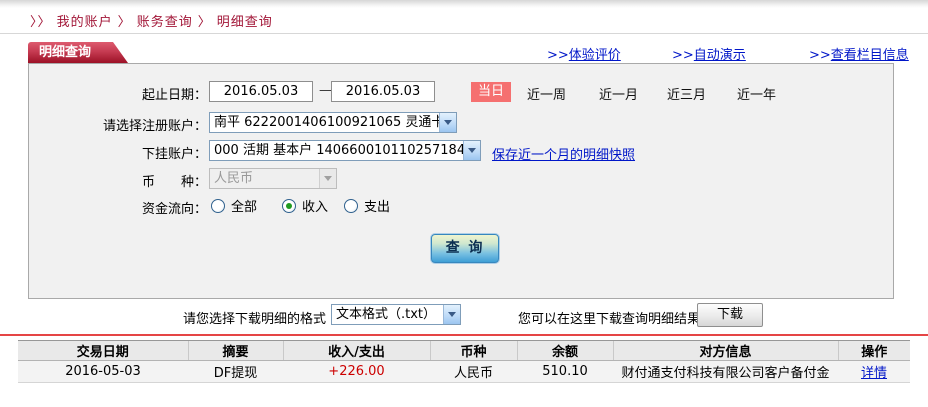 The height and width of the screenshot is (407, 928). What do you see at coordinates (564, 350) in the screenshot?
I see `col-header-balance: 余额` at bounding box center [564, 350].